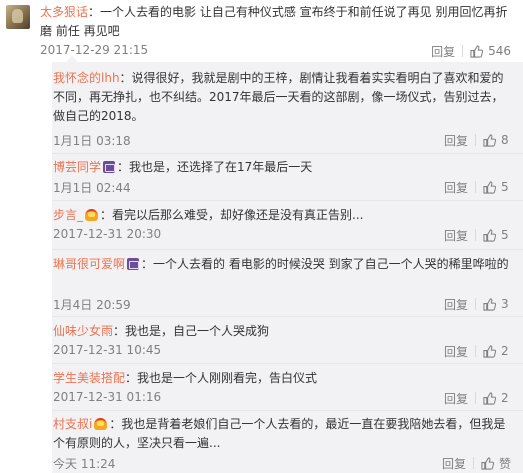 This screenshot has width=523, height=473. What do you see at coordinates (107, 234) in the screenshot?
I see `reply-time: 2017-12-31 20:30` at bounding box center [107, 234].